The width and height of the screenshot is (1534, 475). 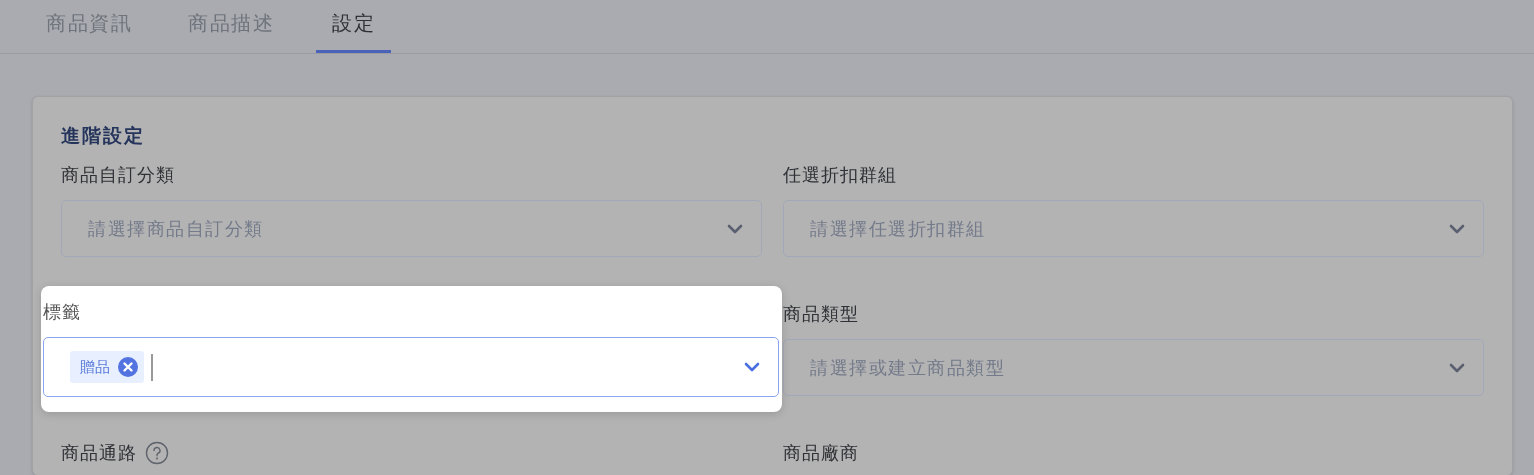 I want to click on field-label: 標籤, so click(x=62, y=312).